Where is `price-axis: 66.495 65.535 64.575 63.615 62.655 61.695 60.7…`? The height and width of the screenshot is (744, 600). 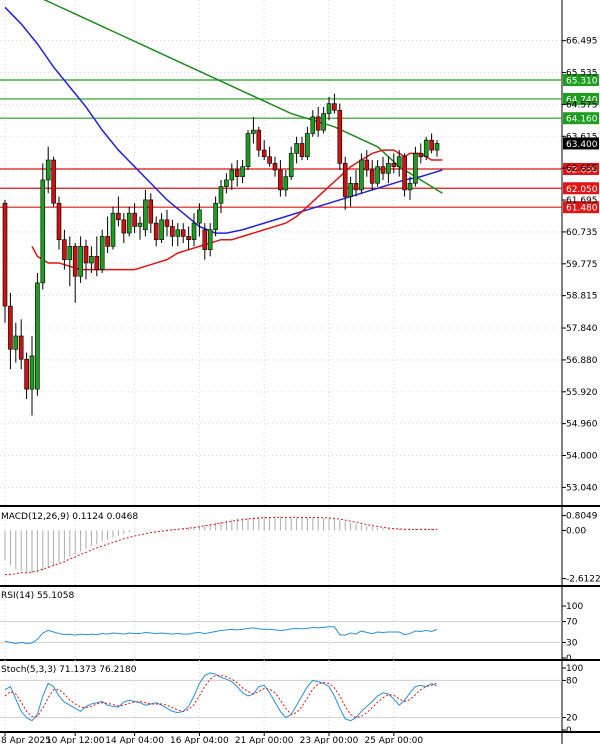
price-axis: 66.495 65.535 64.575 63.615 62.655 61.695 60.7… is located at coordinates (581, 386).